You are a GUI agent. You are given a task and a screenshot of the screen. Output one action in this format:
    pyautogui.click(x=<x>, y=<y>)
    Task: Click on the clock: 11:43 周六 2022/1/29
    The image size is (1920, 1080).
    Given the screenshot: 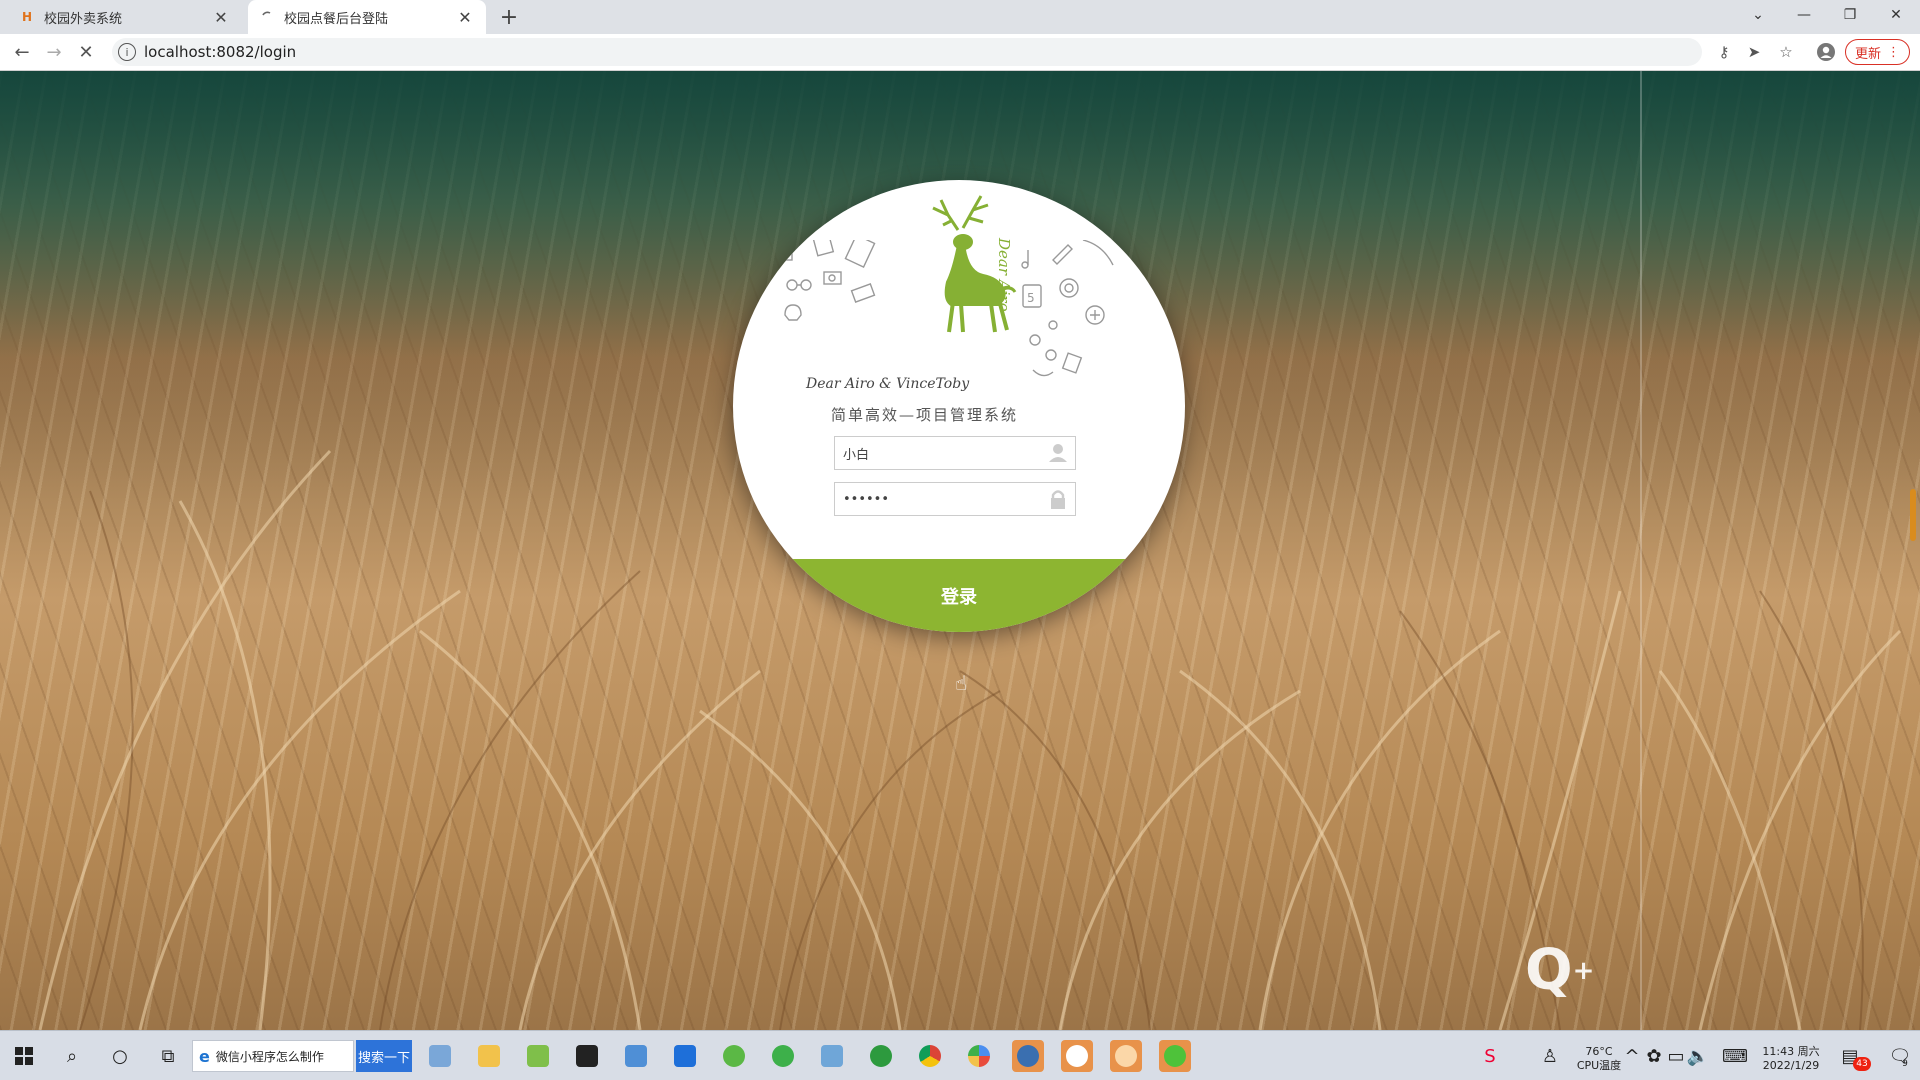 What is the action you would take?
    pyautogui.click(x=1791, y=1059)
    